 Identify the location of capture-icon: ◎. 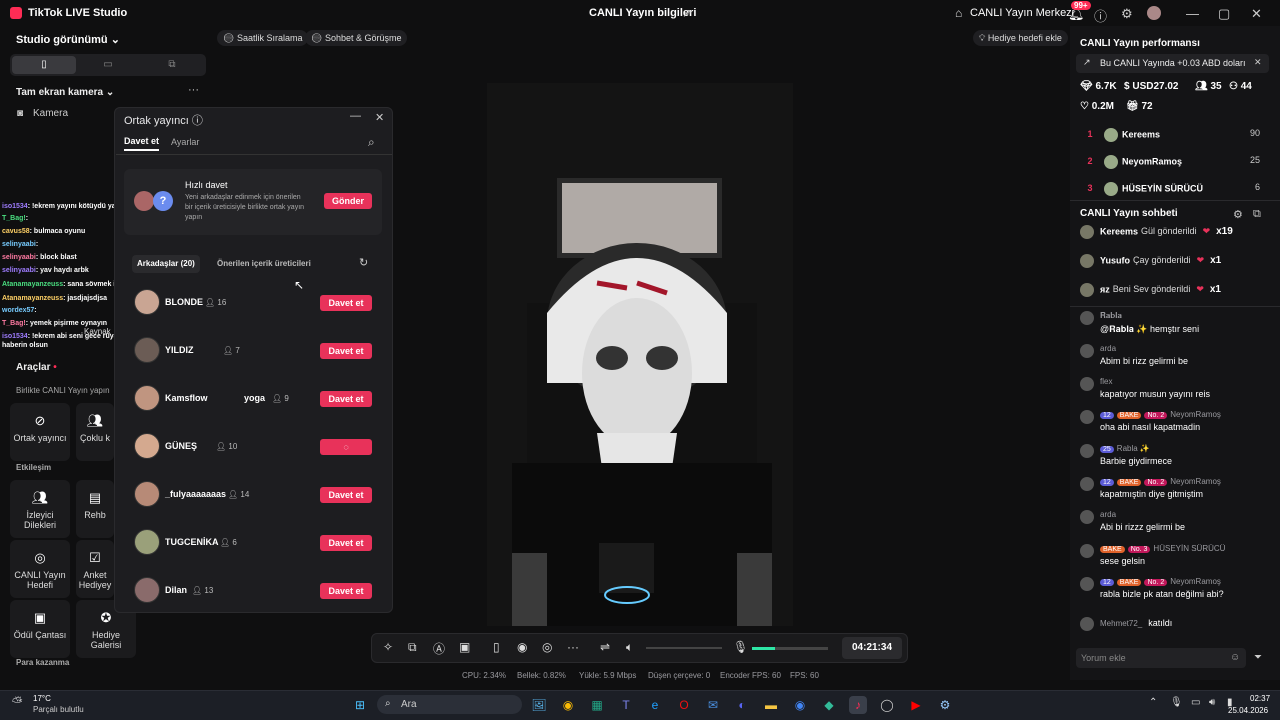
(547, 647).